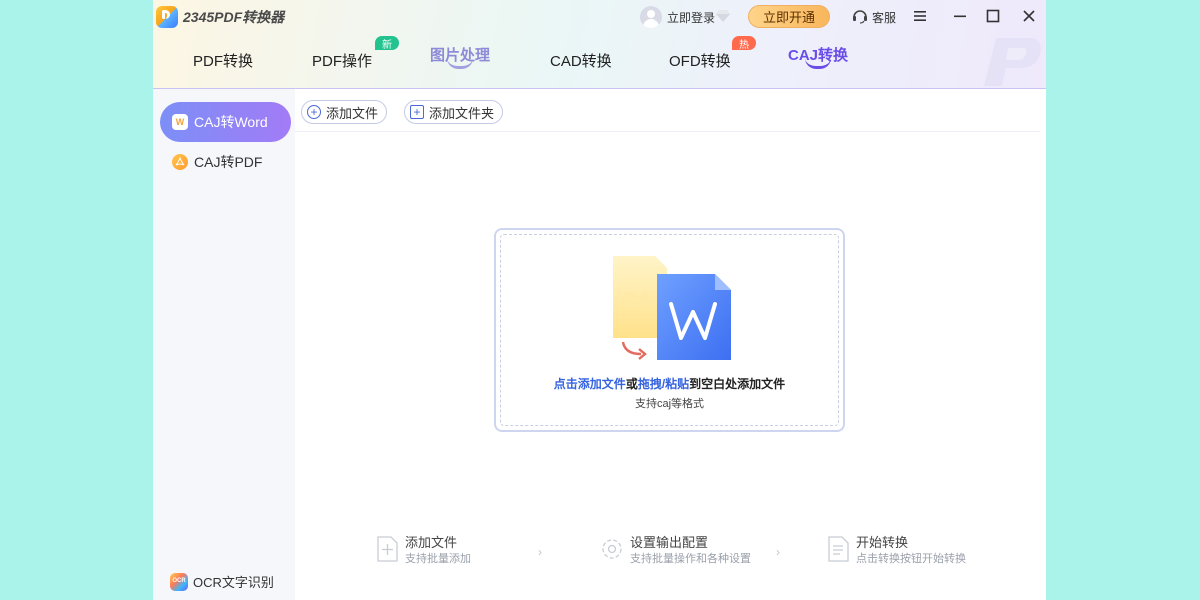 This screenshot has width=1200, height=600. What do you see at coordinates (387, 43) in the screenshot?
I see `new-badge: 新` at bounding box center [387, 43].